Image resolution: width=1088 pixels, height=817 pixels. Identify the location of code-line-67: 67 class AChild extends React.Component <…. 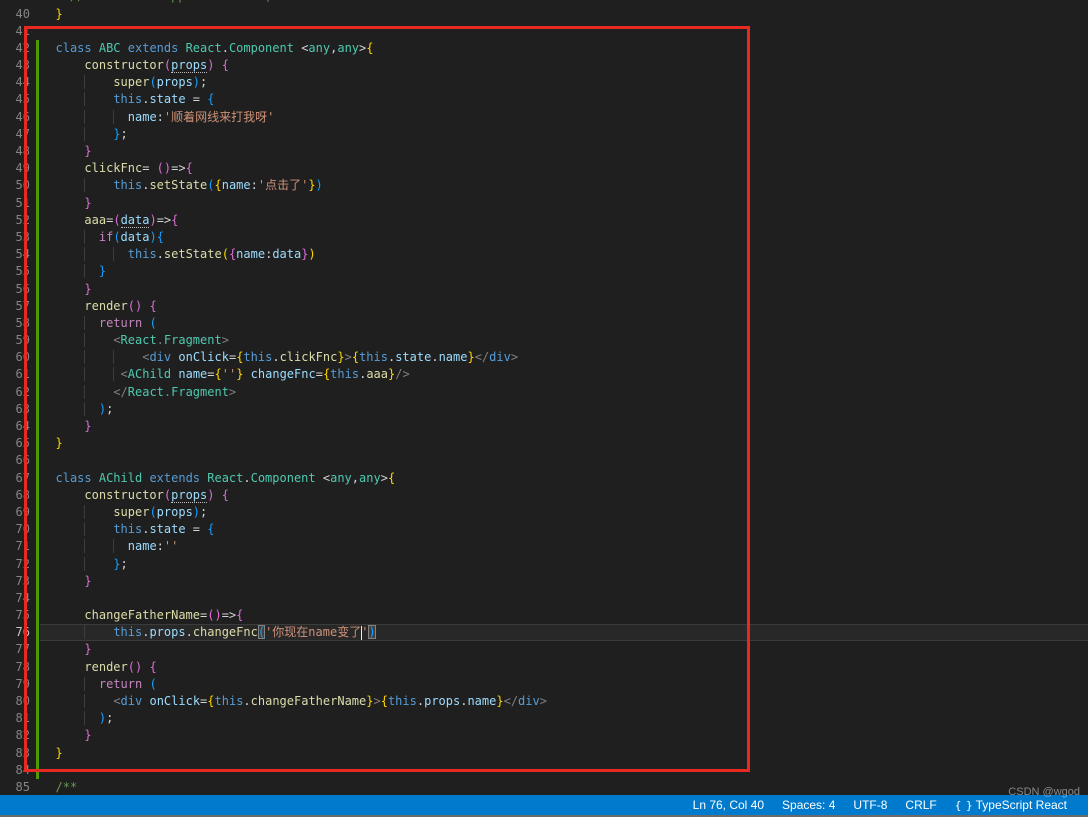
(544, 478).